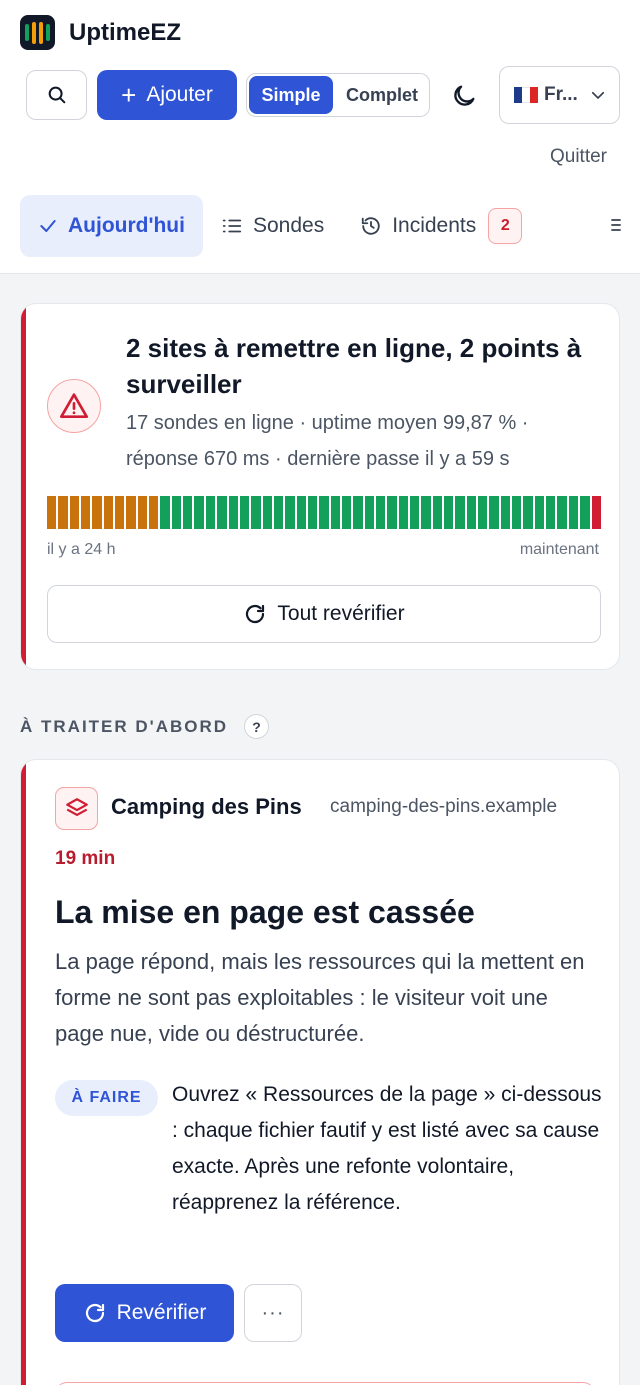  Describe the element at coordinates (37, 32) in the screenshot. I see `logo-icon` at that location.